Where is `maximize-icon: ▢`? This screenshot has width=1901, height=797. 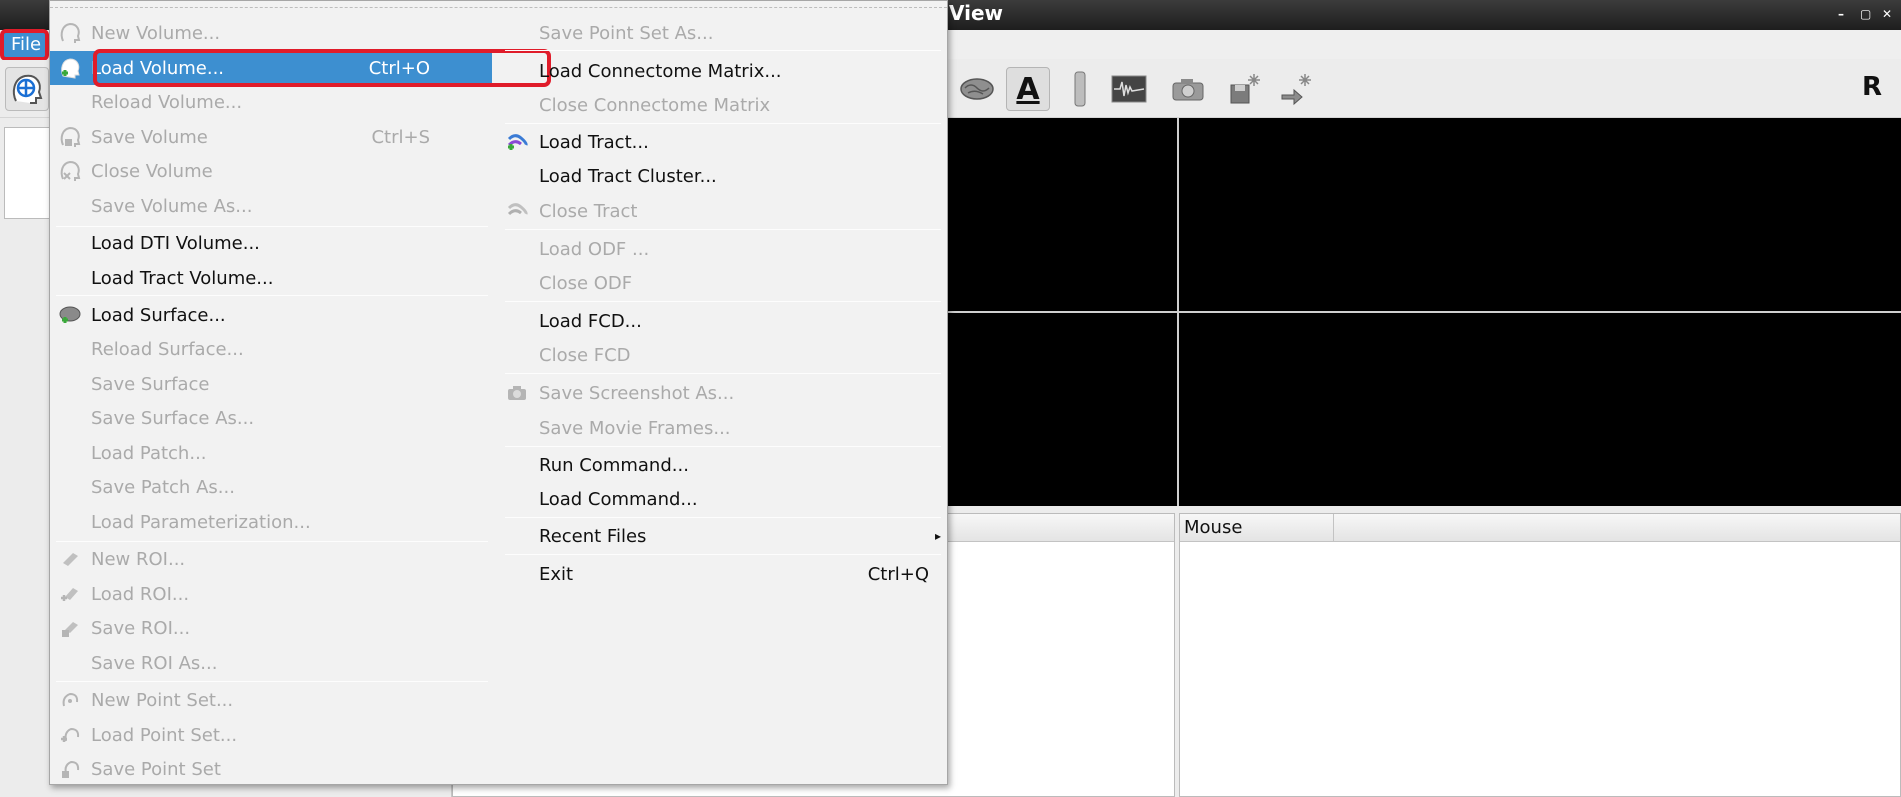
maximize-icon: ▢ is located at coordinates (1865, 14).